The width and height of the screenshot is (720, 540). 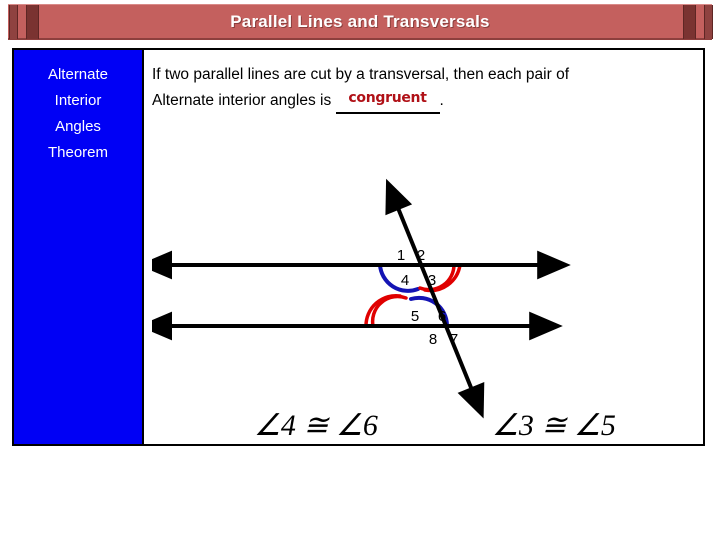 I want to click on statement-line-2: Alternate interior angles is congruent., so click(x=426, y=101).